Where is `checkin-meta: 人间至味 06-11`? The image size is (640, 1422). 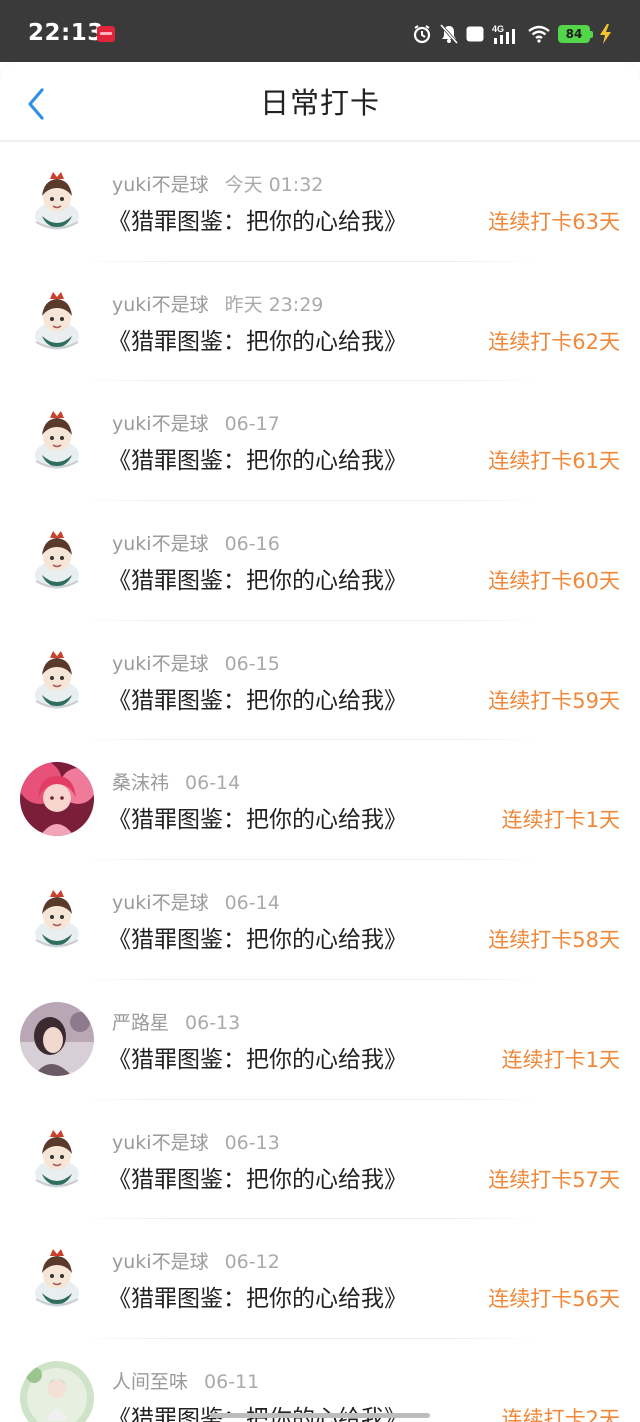 checkin-meta: 人间至味 06-11 is located at coordinates (185, 1380).